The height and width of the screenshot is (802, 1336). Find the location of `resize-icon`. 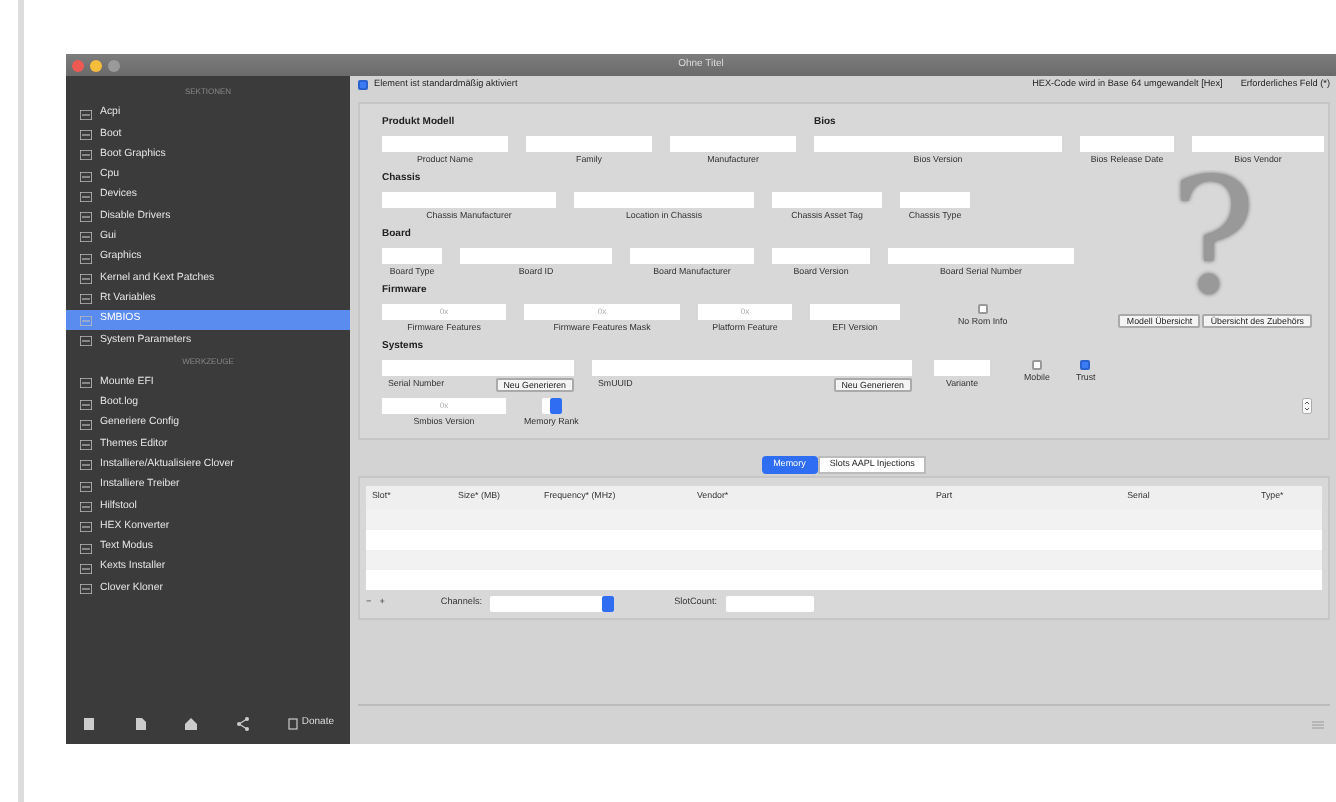

resize-icon is located at coordinates (1318, 725).